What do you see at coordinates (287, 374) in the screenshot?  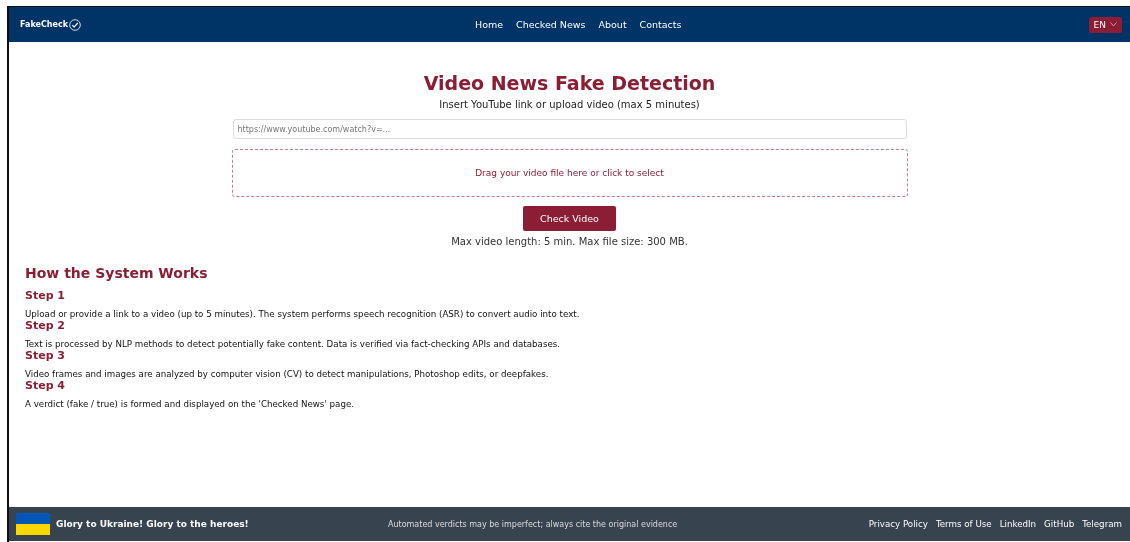 I see `step-description: Video frames and images are analyzed by computer vision (CV) to detect manipulations, Photoshop edits, or deepfakes.` at bounding box center [287, 374].